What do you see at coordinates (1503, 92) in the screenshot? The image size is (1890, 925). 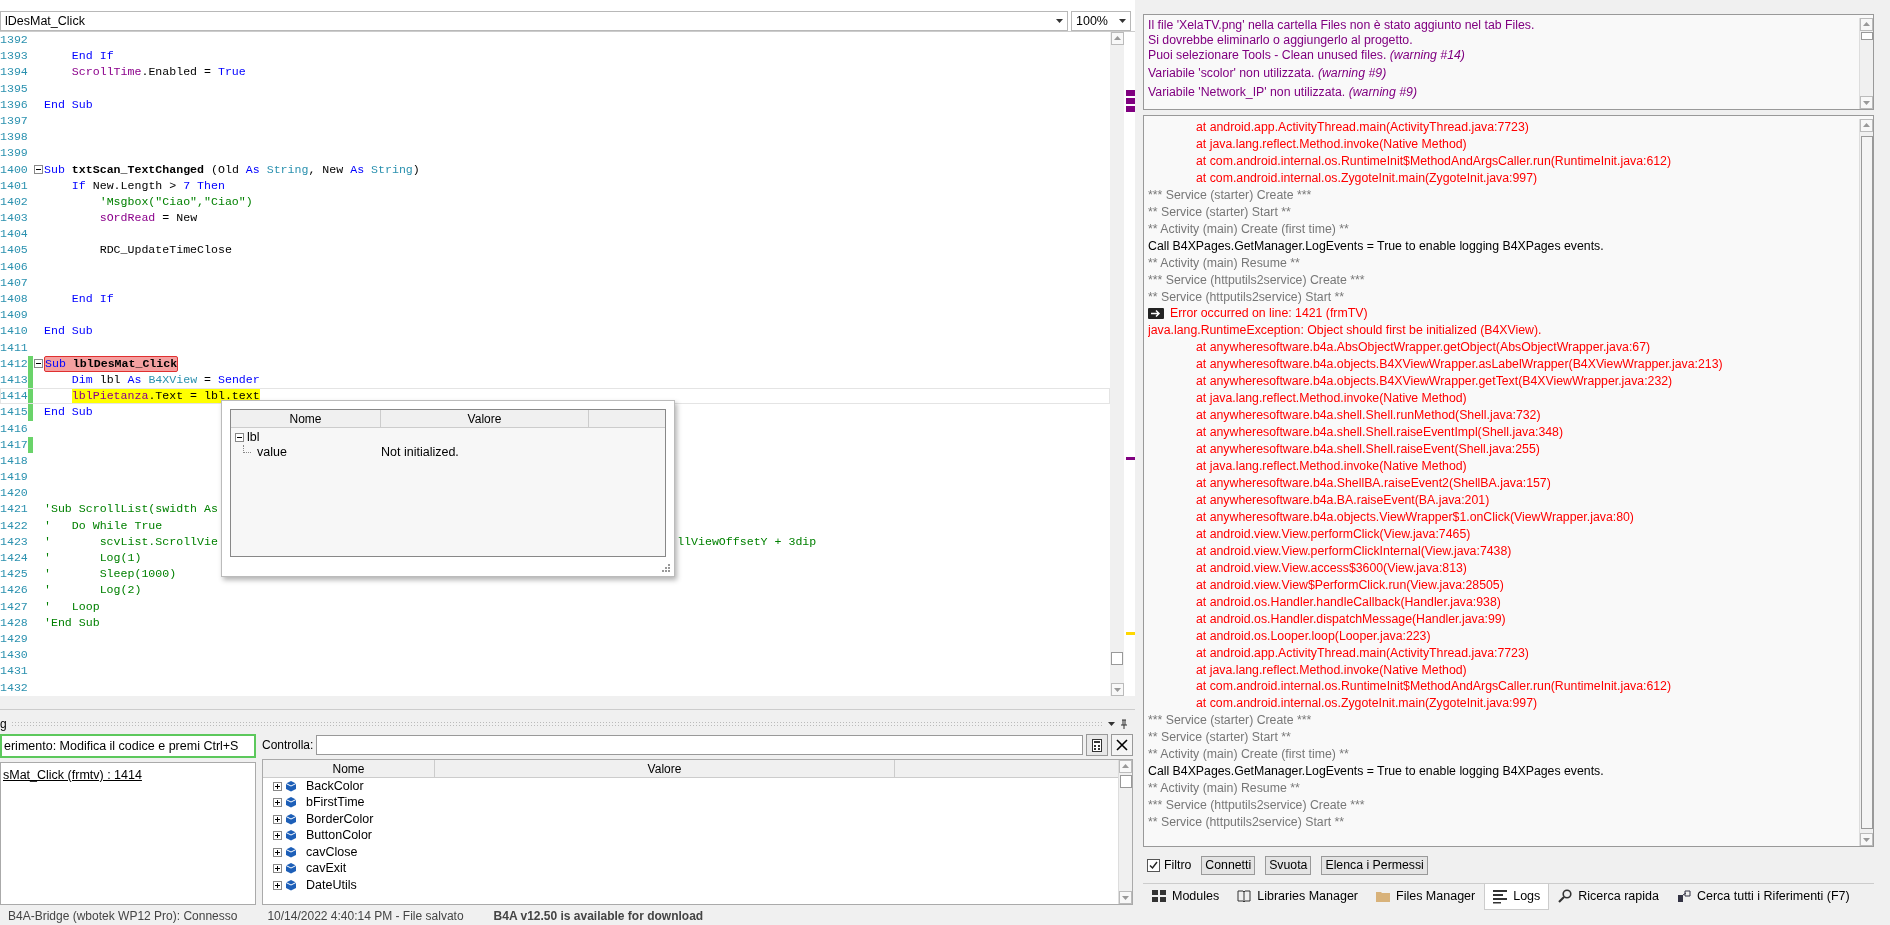 I see `warning-message: Variabile 'Network_IP' non utilizzata. (warning #9)` at bounding box center [1503, 92].